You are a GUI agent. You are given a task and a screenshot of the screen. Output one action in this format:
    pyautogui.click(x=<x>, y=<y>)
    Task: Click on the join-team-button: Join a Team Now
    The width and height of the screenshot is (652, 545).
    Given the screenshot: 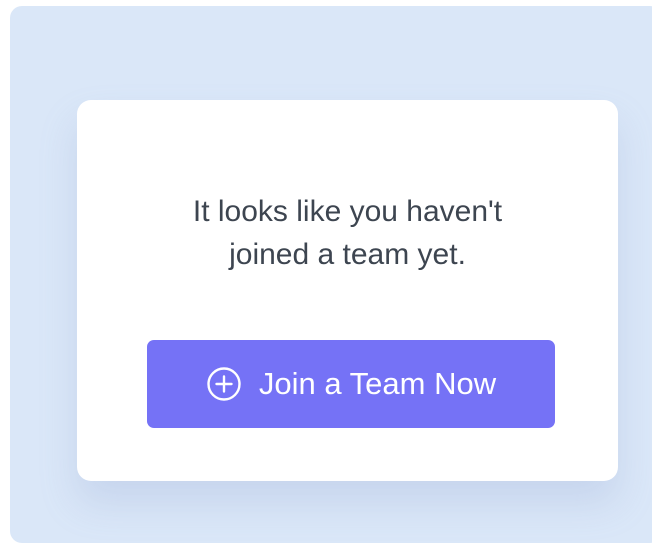 What is the action you would take?
    pyautogui.click(x=351, y=384)
    